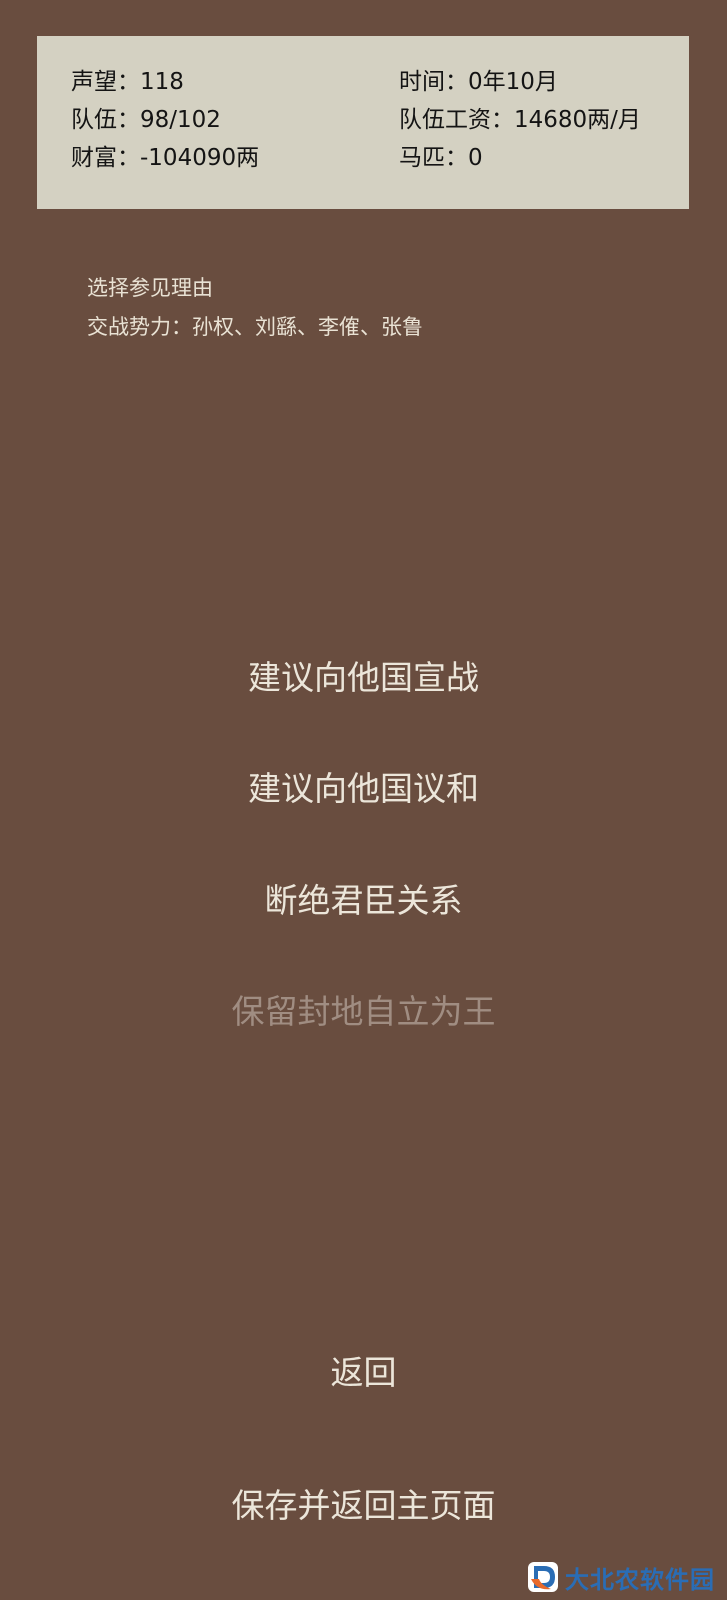  I want to click on declare-war-button: 建议向他国宣战, so click(363, 678).